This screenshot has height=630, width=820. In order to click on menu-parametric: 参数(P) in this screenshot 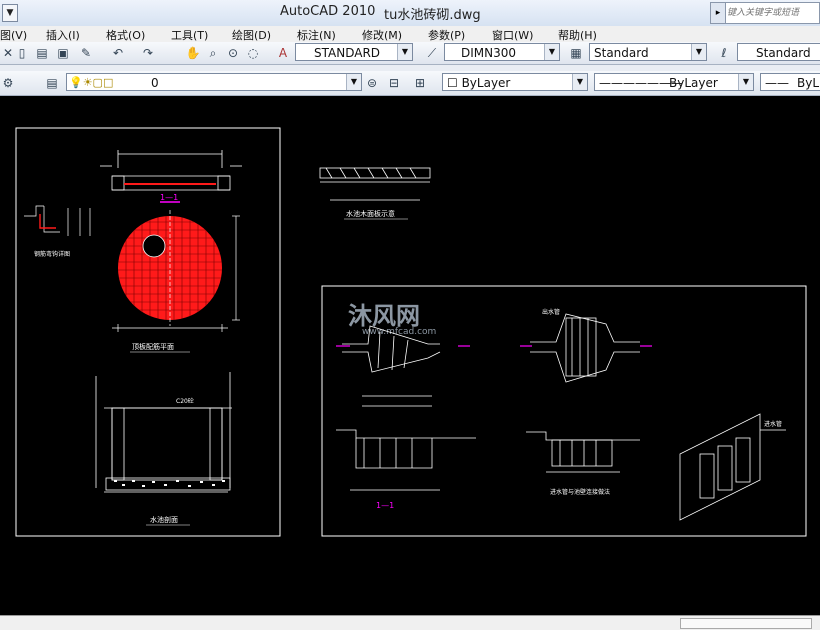, I will do `click(446, 35)`.